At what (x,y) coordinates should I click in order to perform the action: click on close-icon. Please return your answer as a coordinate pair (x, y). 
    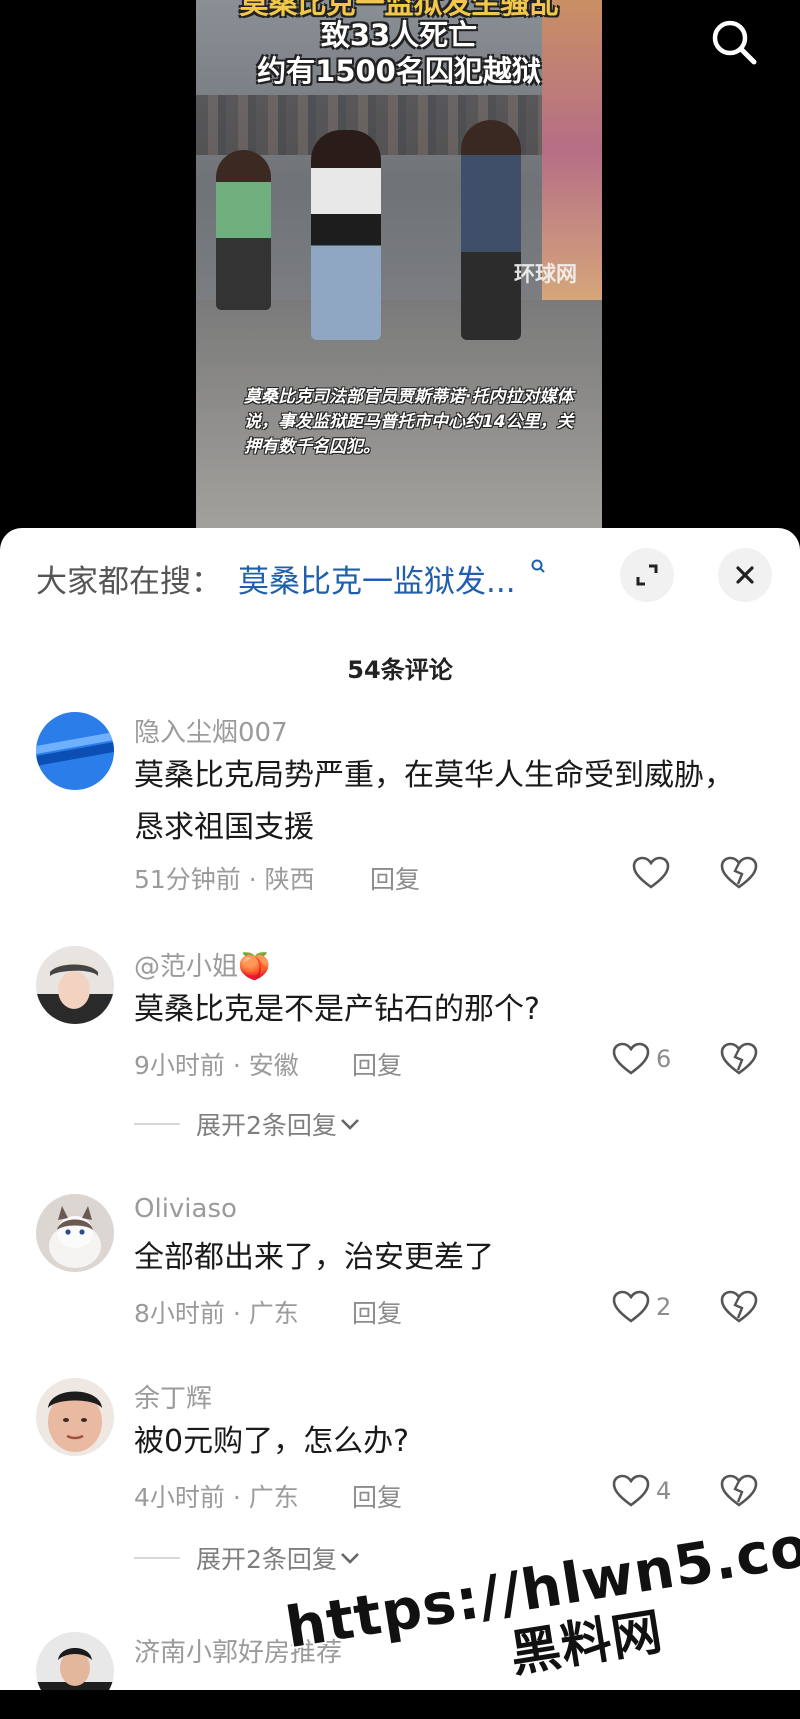
    Looking at the image, I should click on (745, 575).